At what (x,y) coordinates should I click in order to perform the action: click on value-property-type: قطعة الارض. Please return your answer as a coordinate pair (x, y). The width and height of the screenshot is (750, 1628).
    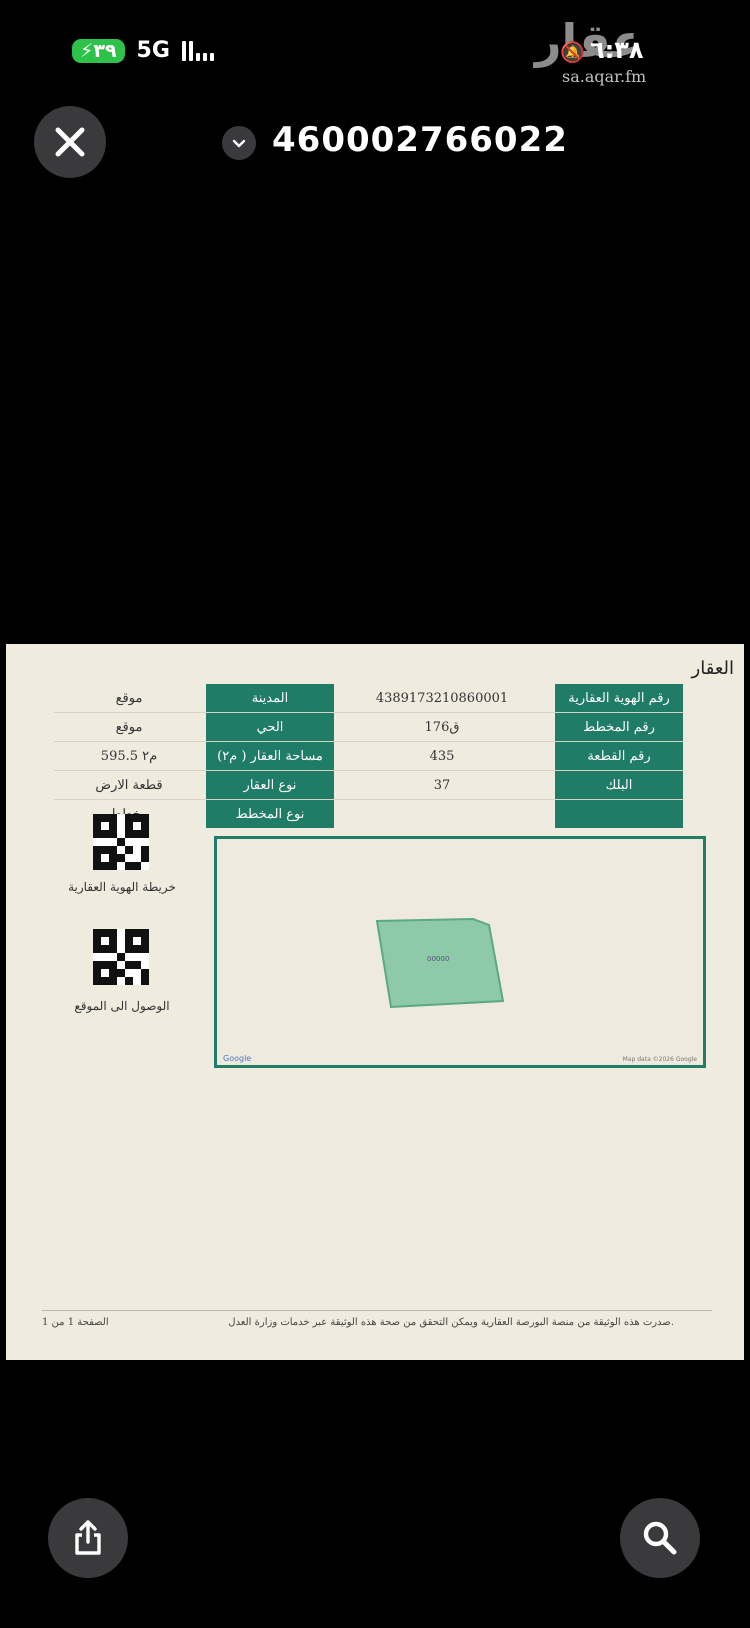
    Looking at the image, I should click on (129, 785).